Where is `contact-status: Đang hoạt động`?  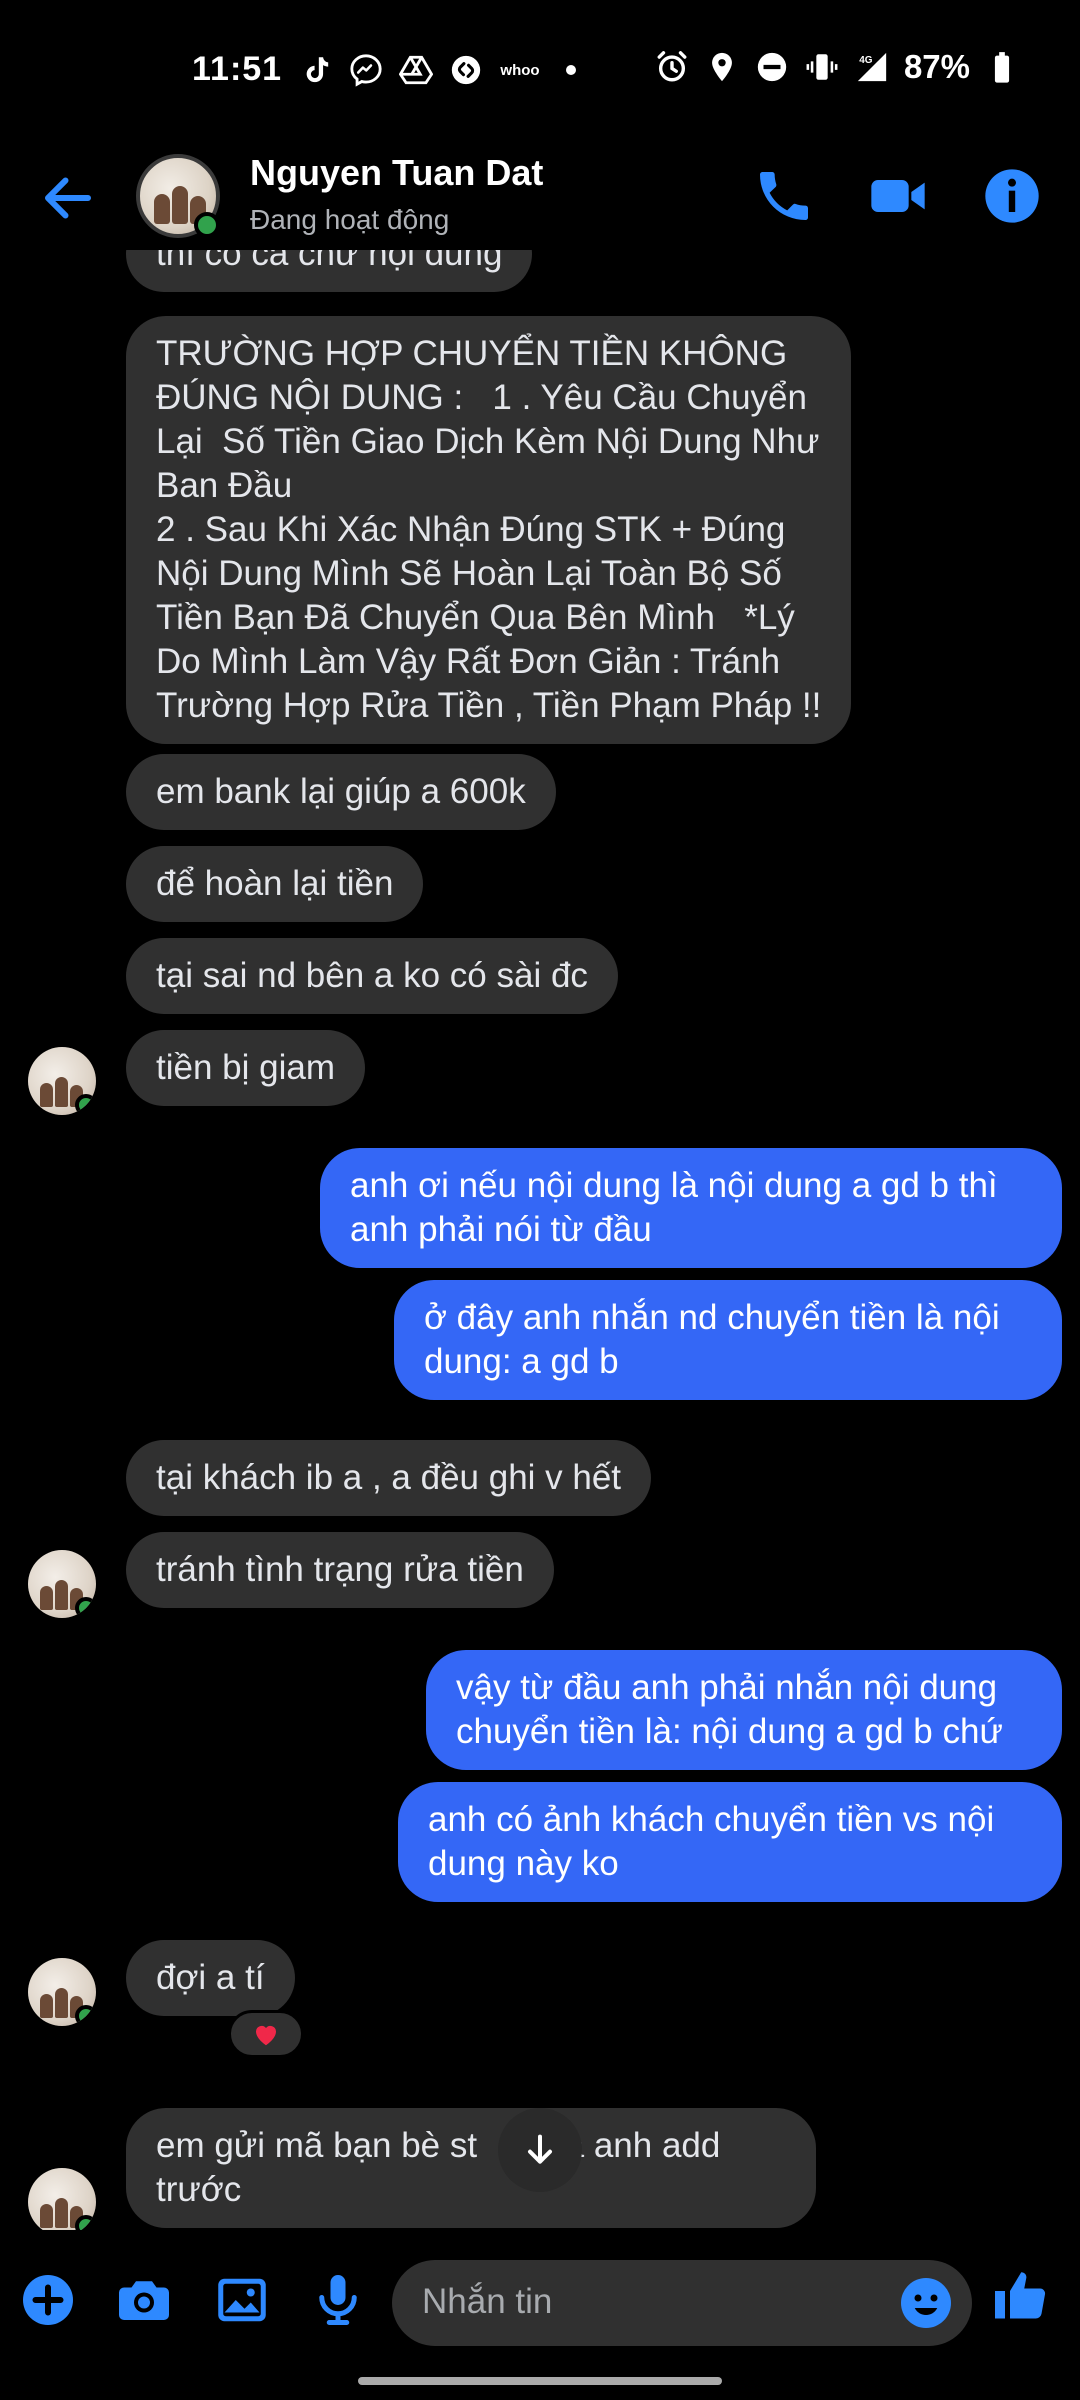 contact-status: Đang hoạt động is located at coordinates (350, 219).